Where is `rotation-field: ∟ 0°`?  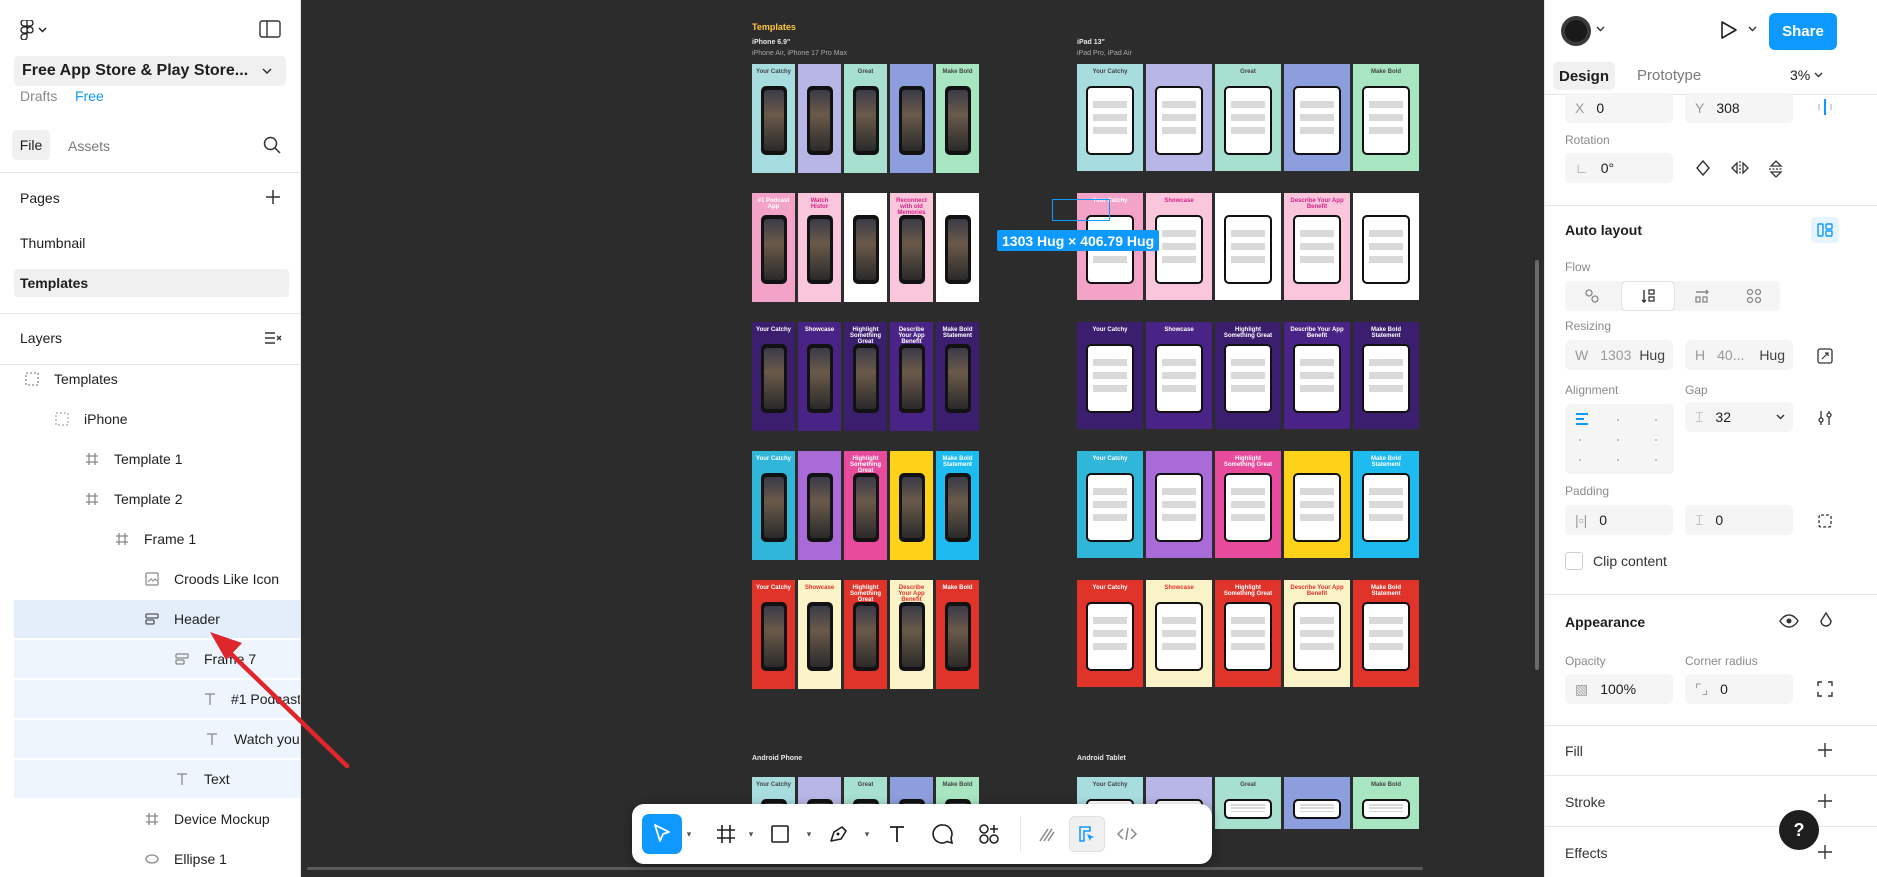
rotation-field: ∟ 0° is located at coordinates (1619, 168).